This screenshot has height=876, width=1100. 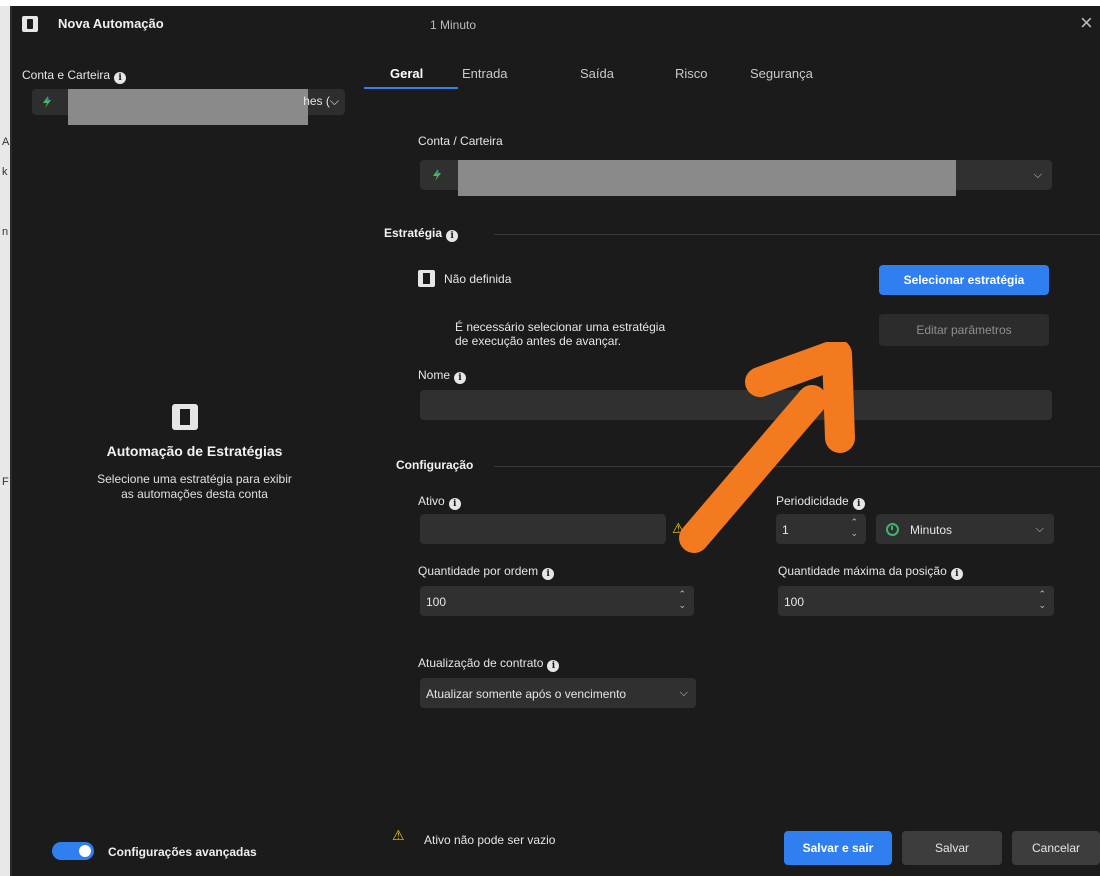 I want to click on account-wallet-select: hes (⌵, so click(x=188, y=107).